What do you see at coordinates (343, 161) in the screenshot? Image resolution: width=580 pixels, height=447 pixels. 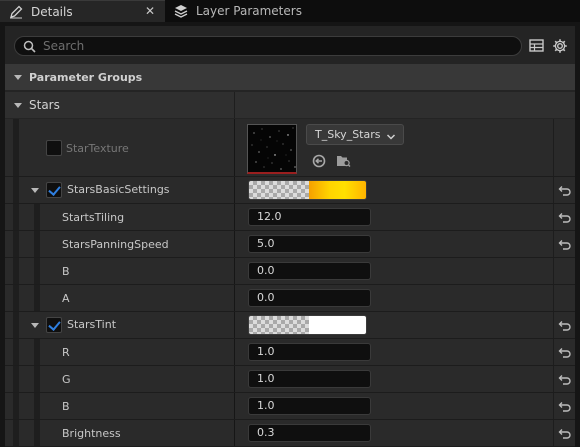 I see `browse-asset-icon` at bounding box center [343, 161].